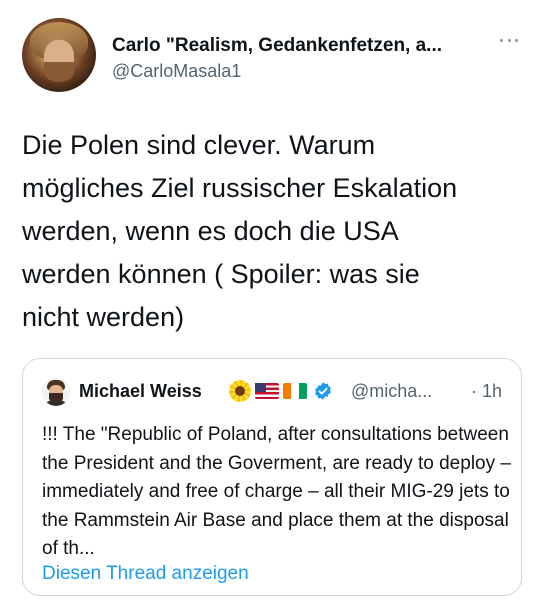 This screenshot has width=545, height=600. Describe the element at coordinates (240, 391) in the screenshot. I see `sunflower-icon` at that location.